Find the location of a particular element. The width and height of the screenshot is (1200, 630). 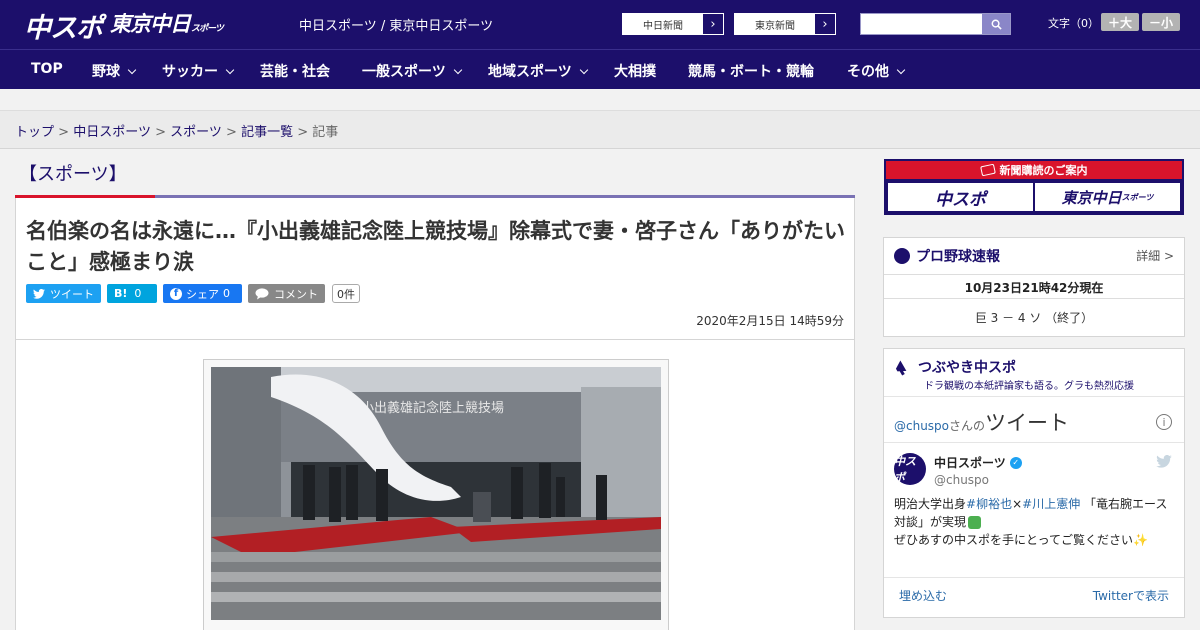

site-tagline: 中日スポーツ / 東京中日スポーツ is located at coordinates (396, 26).